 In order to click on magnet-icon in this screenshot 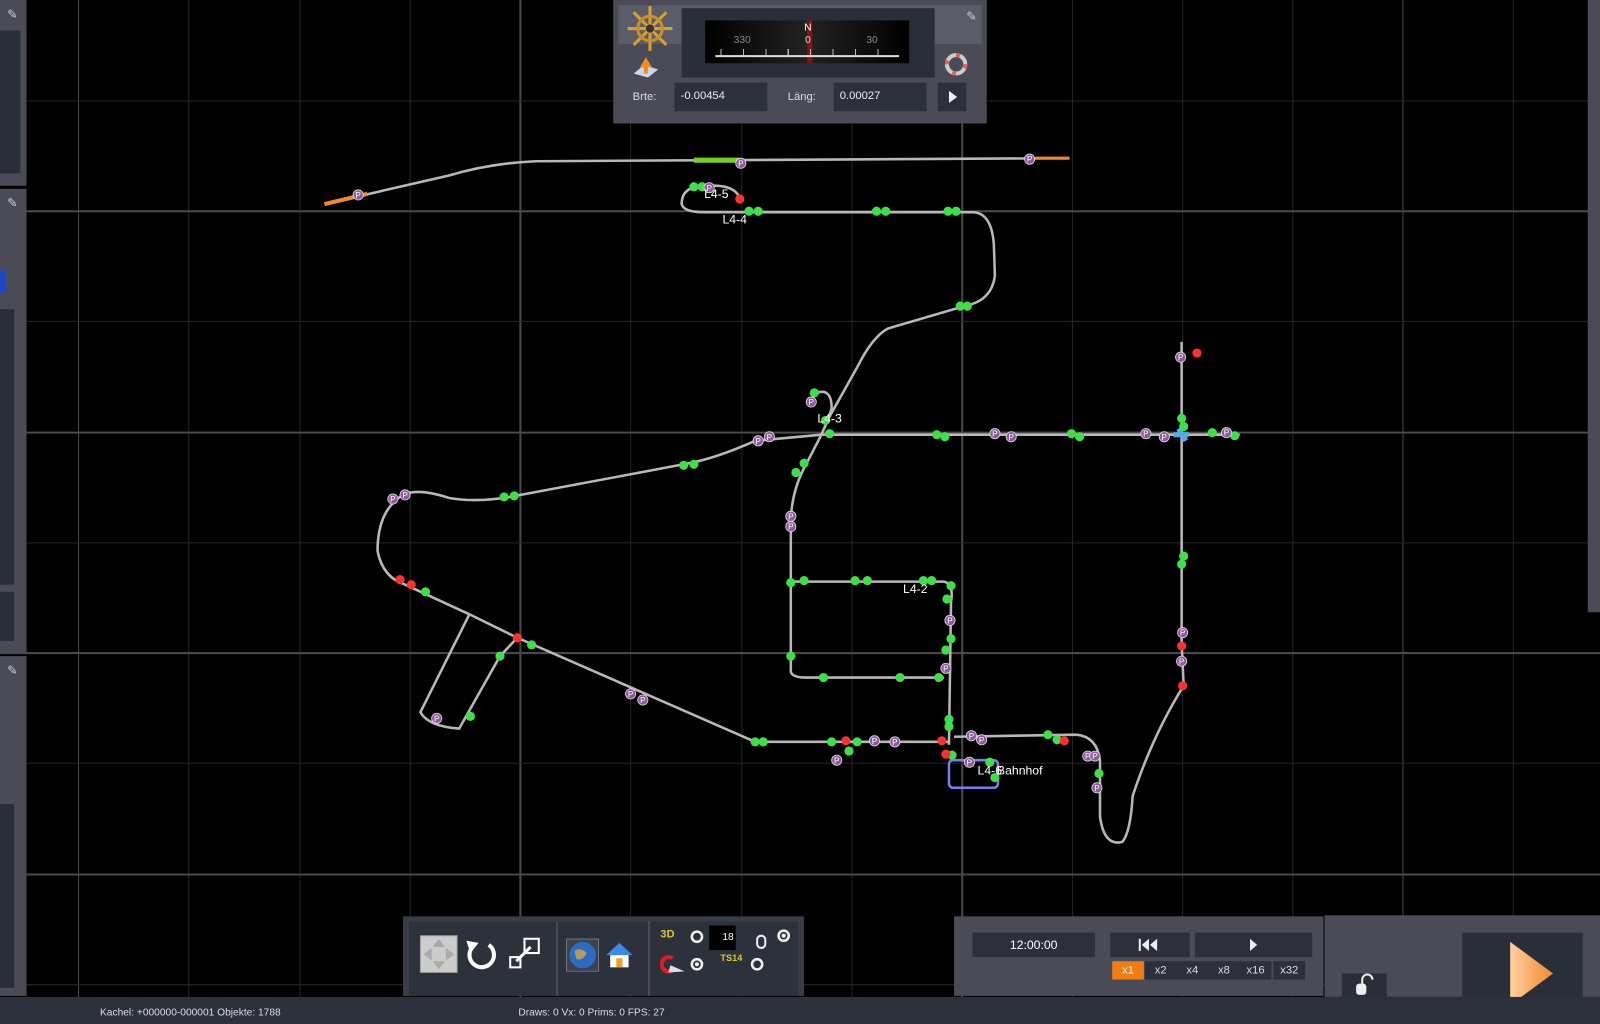, I will do `click(672, 964)`.